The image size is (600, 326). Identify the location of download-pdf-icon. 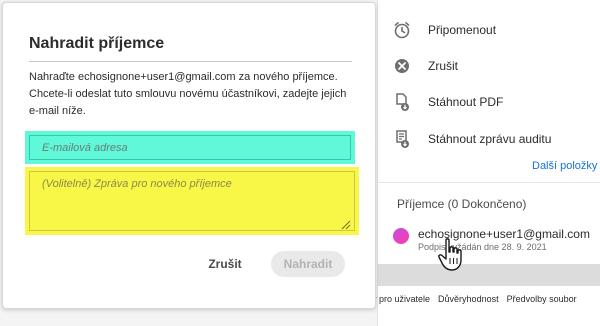
(402, 102).